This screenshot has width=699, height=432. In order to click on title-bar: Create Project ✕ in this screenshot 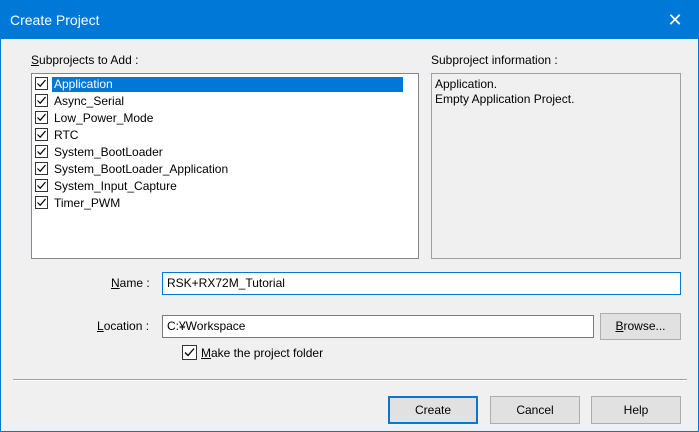, I will do `click(349, 20)`.